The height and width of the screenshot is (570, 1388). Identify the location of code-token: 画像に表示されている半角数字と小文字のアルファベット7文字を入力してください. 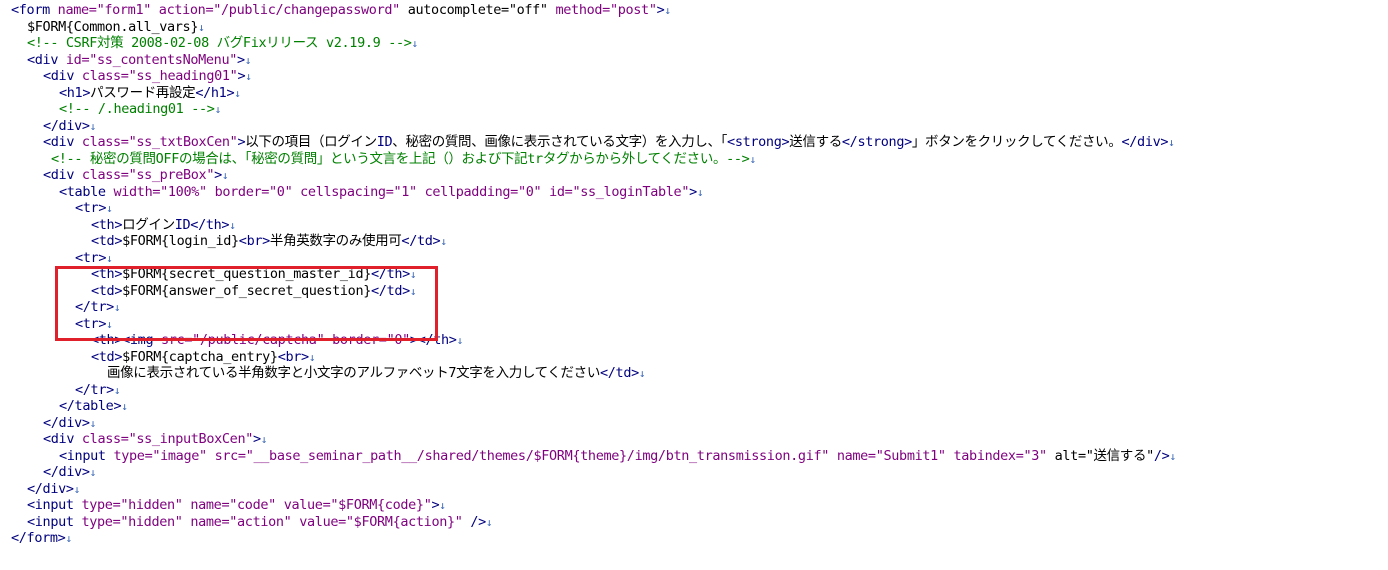
(353, 373).